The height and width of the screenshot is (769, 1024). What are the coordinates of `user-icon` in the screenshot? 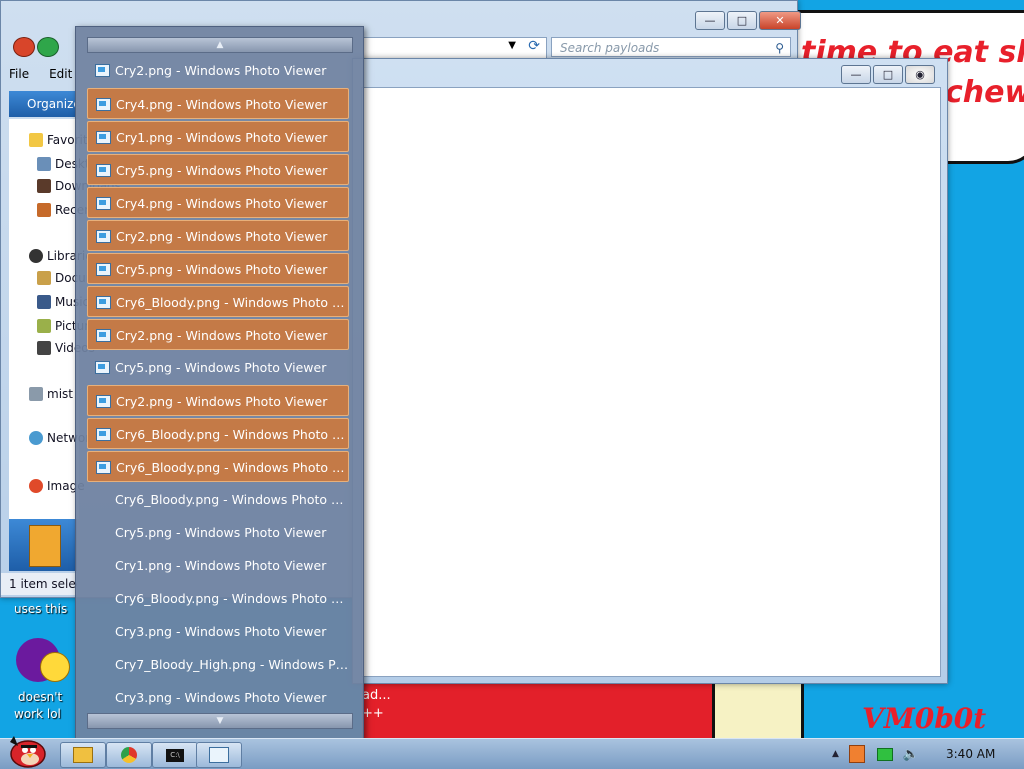 It's located at (36, 394).